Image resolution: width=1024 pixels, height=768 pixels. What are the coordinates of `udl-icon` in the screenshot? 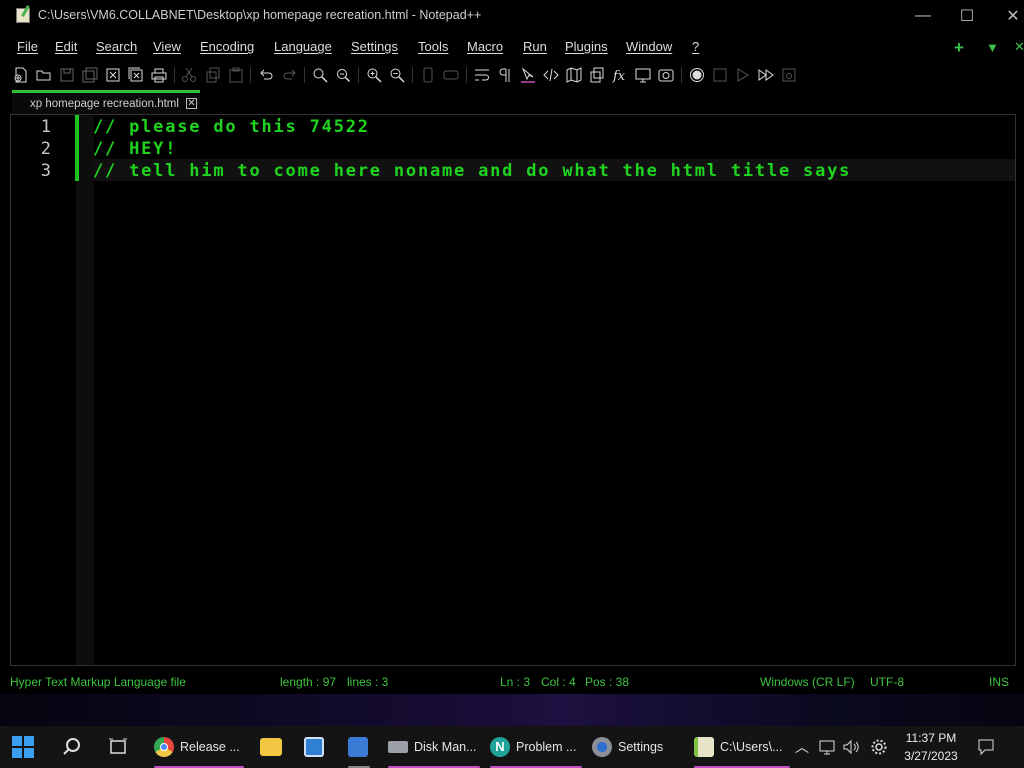 It's located at (550, 74).